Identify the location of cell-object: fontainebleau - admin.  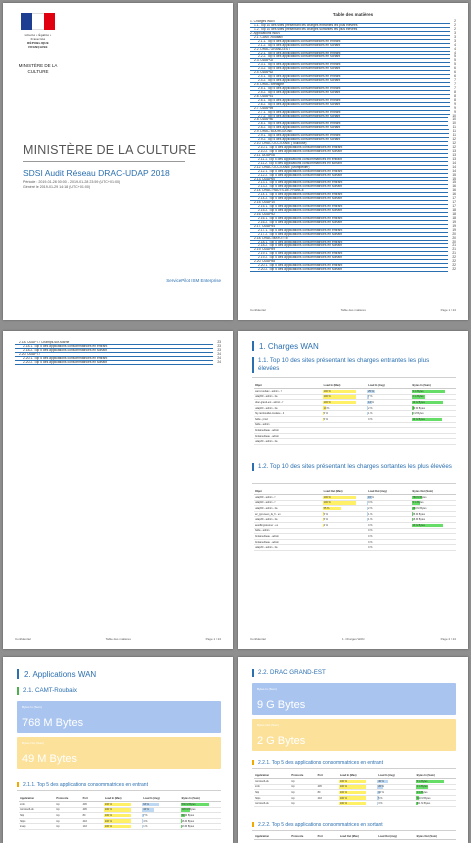
(288, 542).